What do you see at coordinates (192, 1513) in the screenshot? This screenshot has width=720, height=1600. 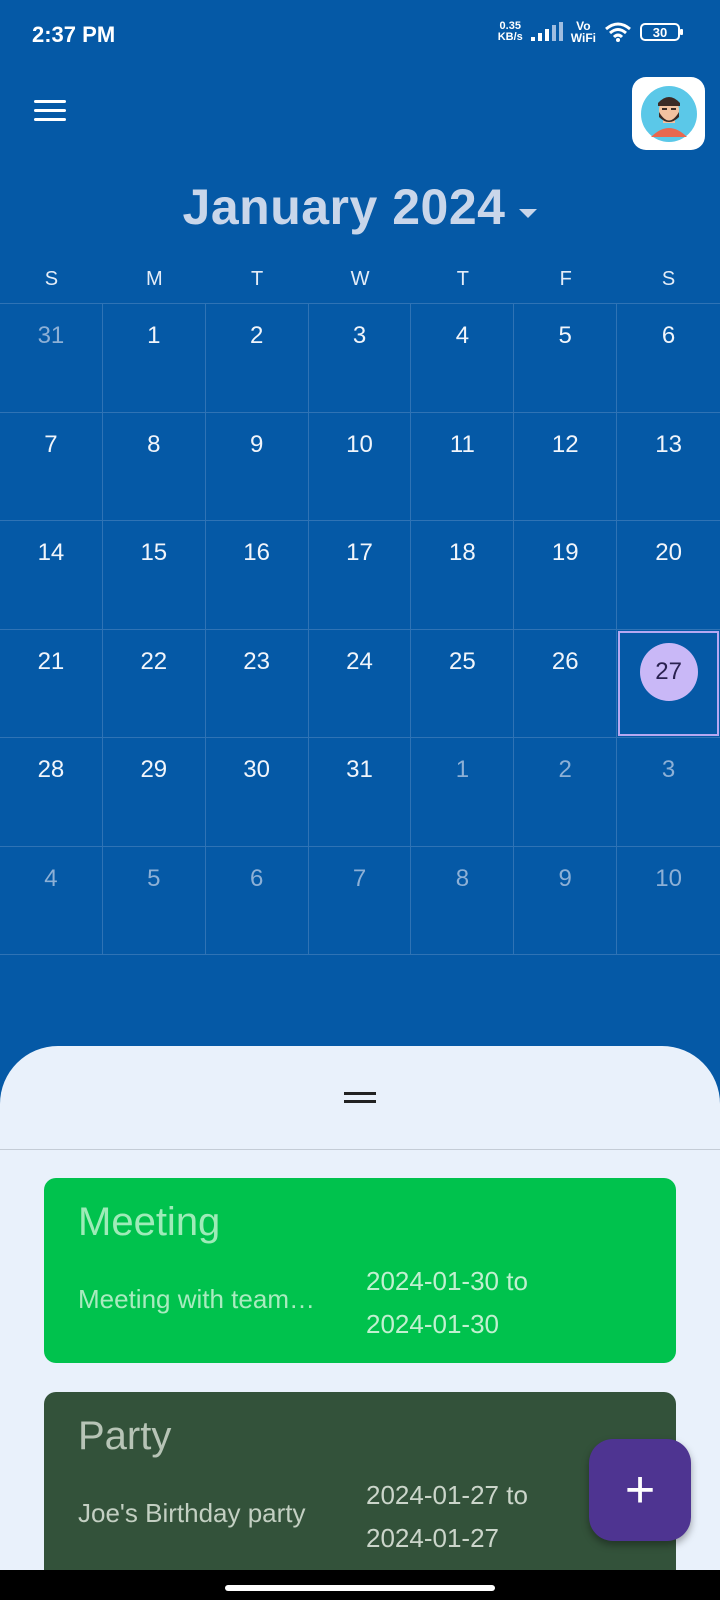 I see `event-description: Joe's Birthday party` at bounding box center [192, 1513].